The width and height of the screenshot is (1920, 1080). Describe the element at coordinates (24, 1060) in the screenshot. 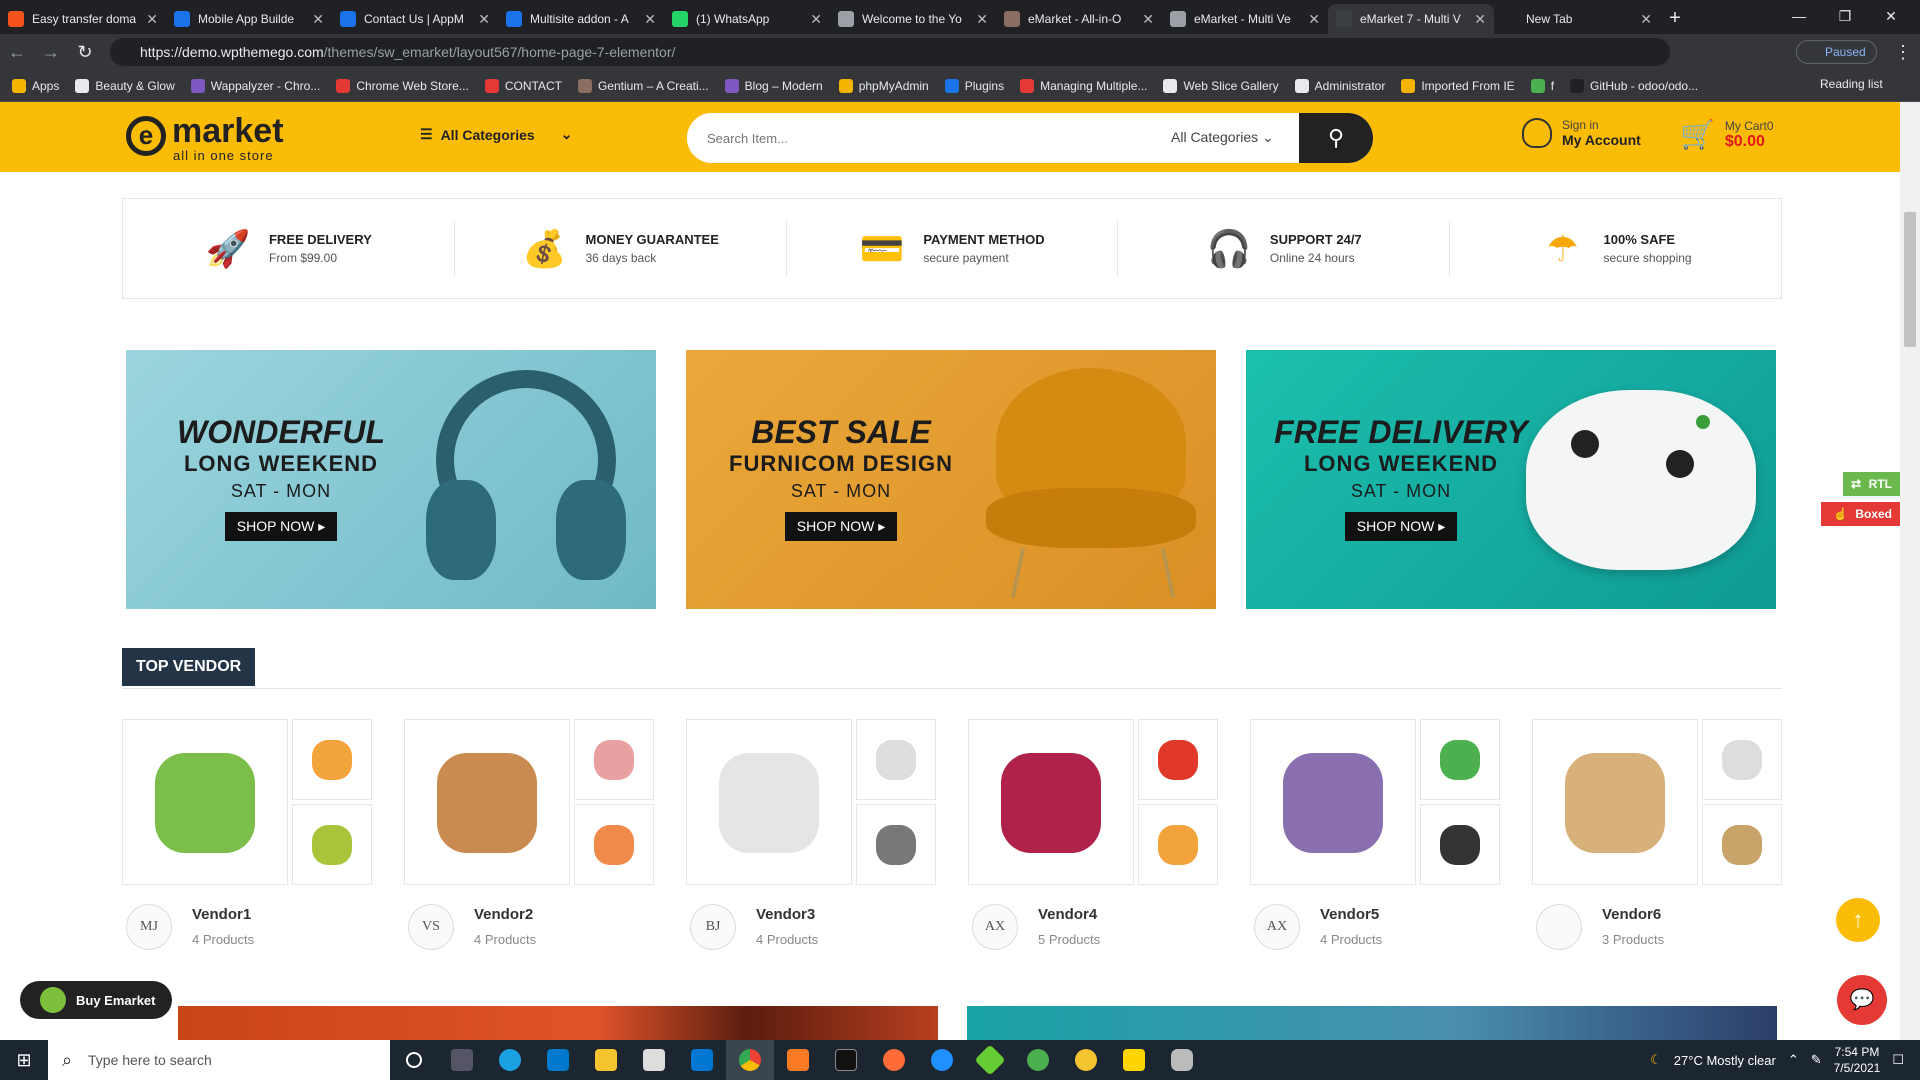

I see `windows-start-icon: ⊞` at that location.